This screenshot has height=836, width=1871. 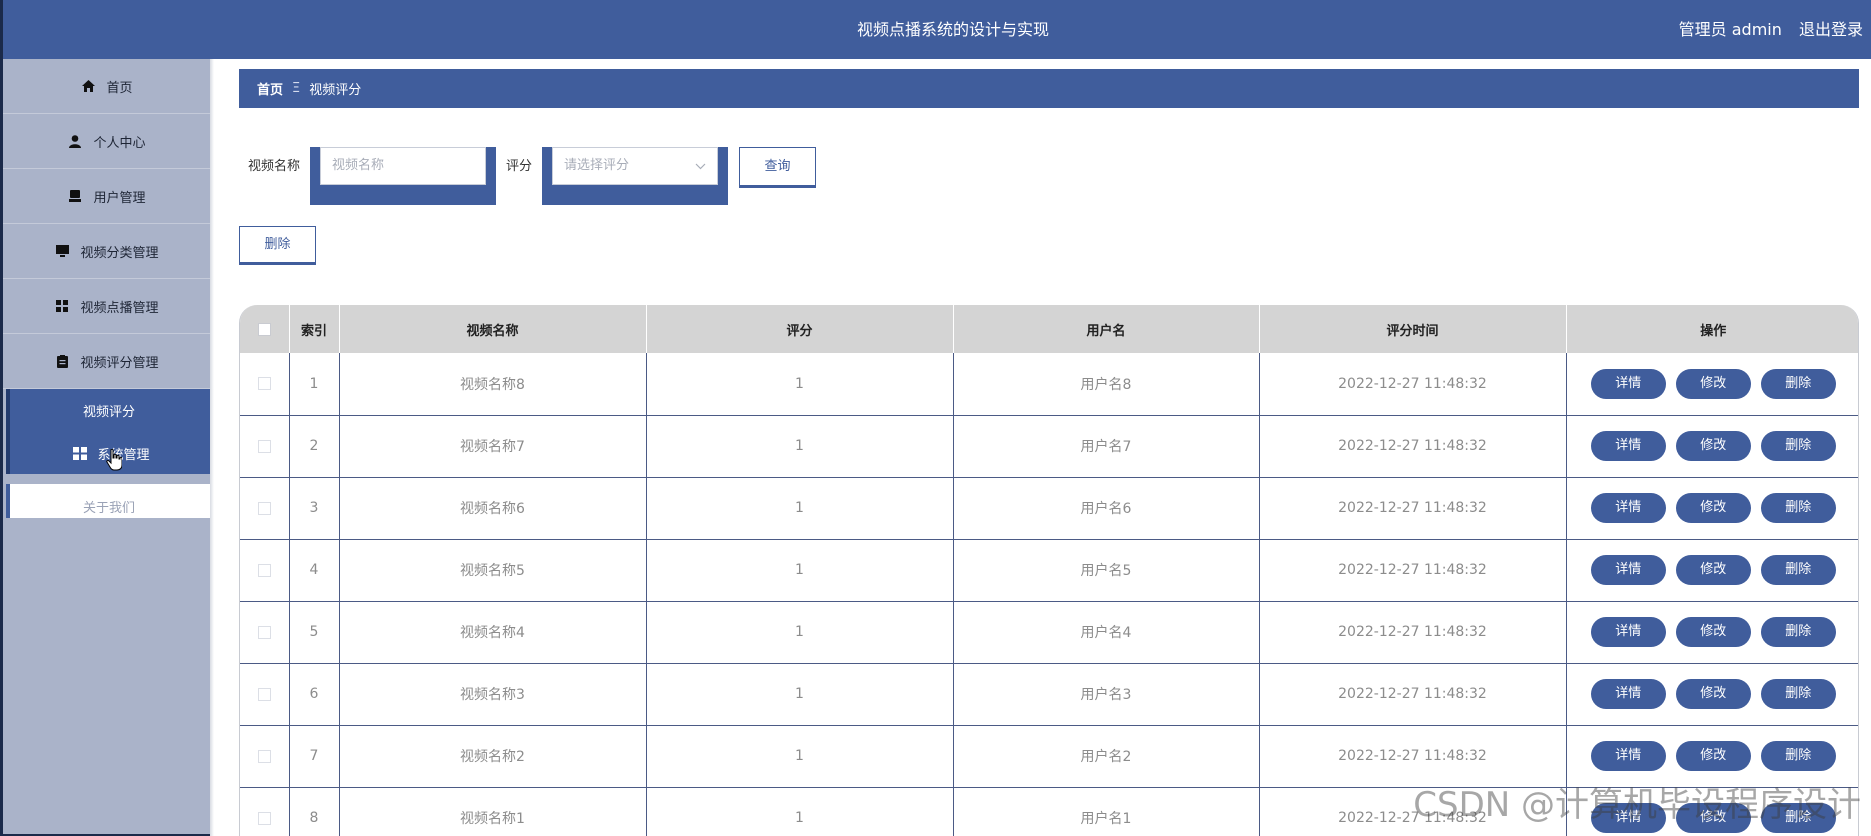 I want to click on table-row: 8 视频名称1 1 用户名1 2022-12-27 11:48:32 详情 修改 删除, so click(x=1049, y=811).